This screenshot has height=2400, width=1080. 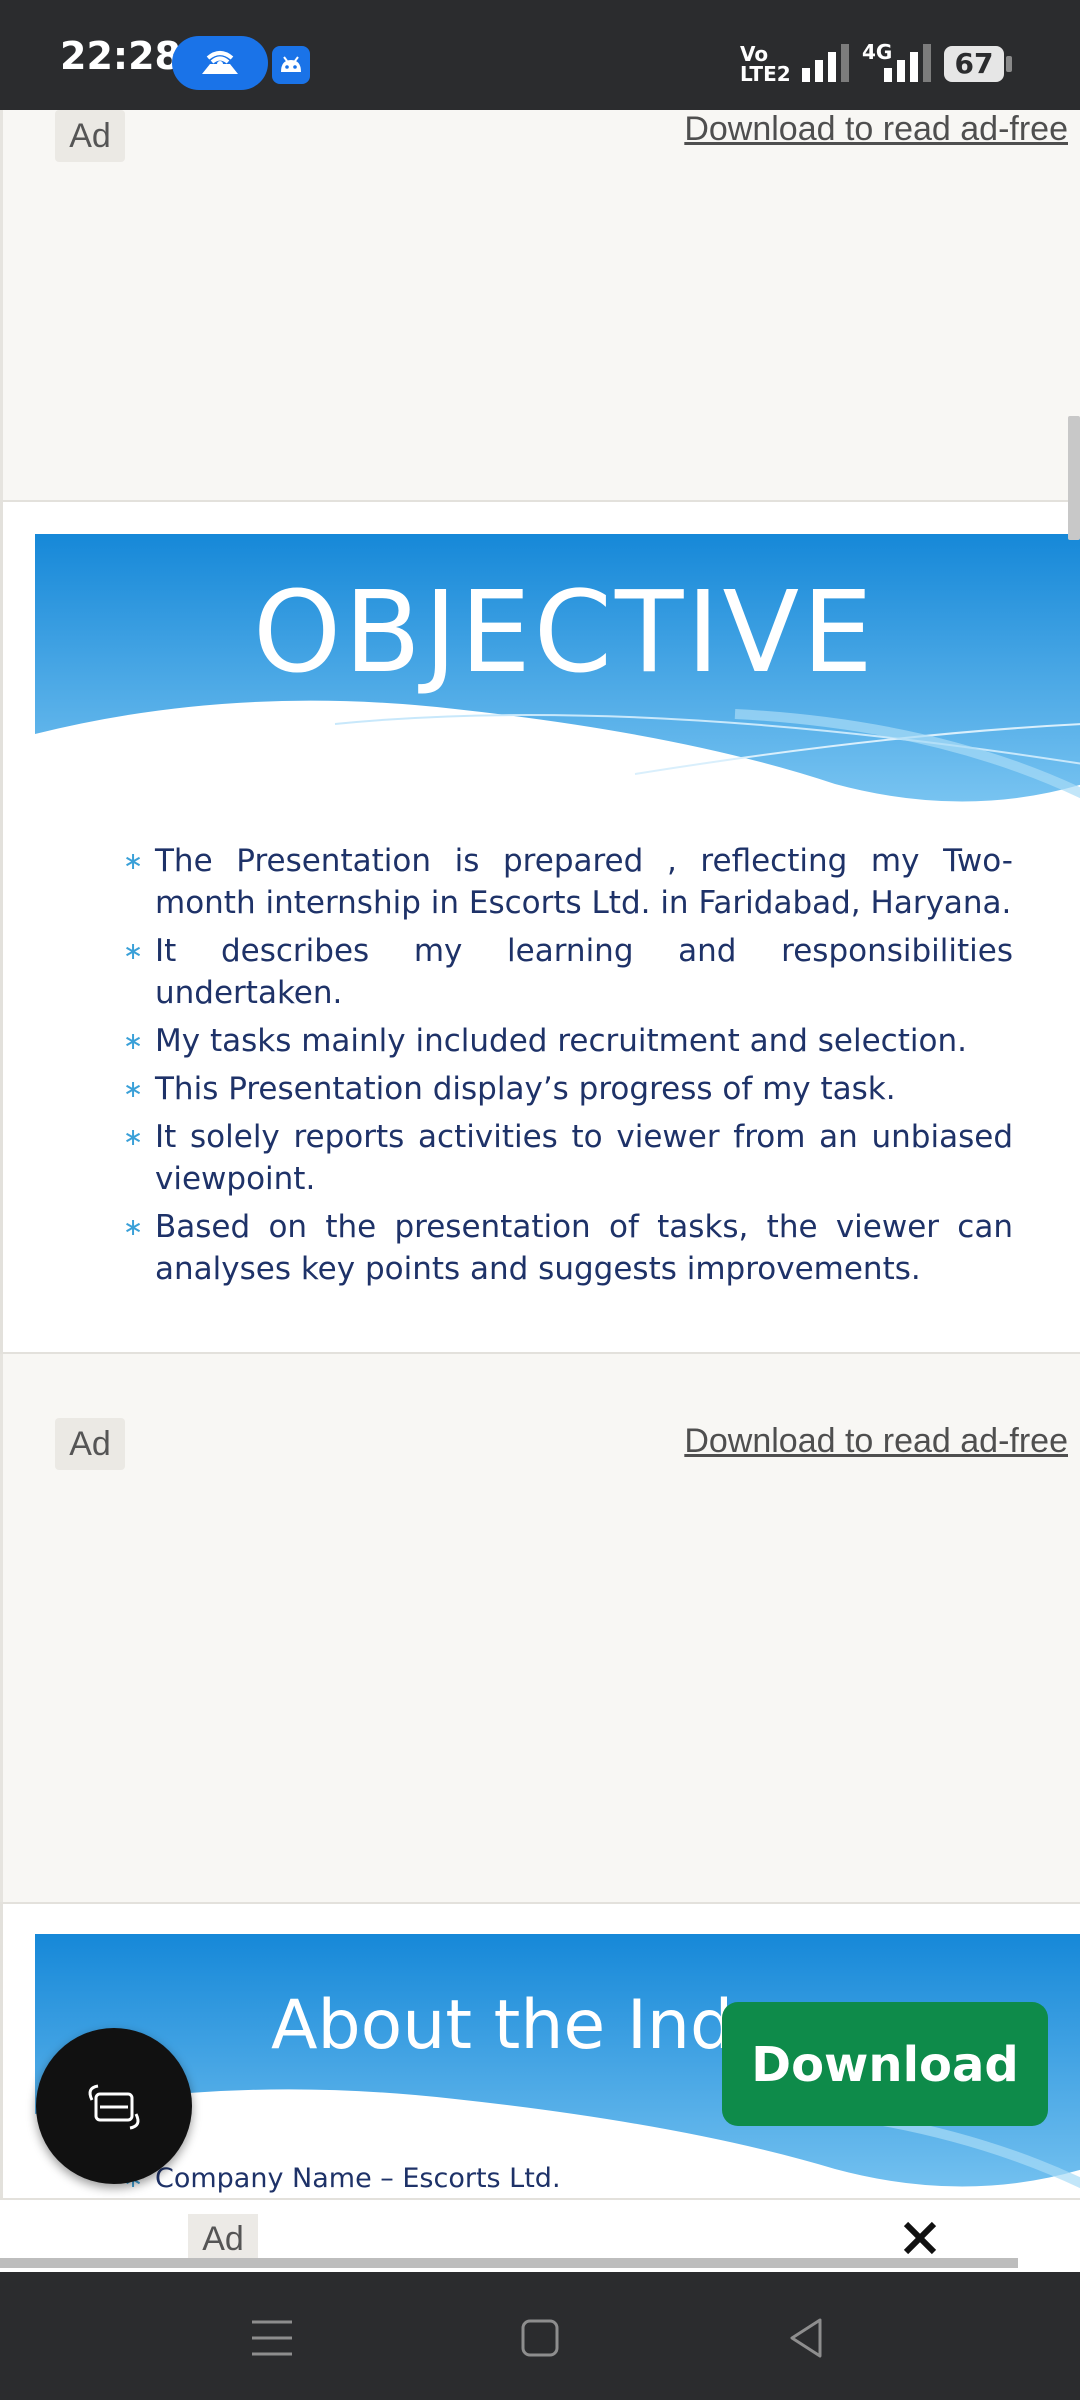 I want to click on volte-indicator: Vo LTE2, so click(x=765, y=64).